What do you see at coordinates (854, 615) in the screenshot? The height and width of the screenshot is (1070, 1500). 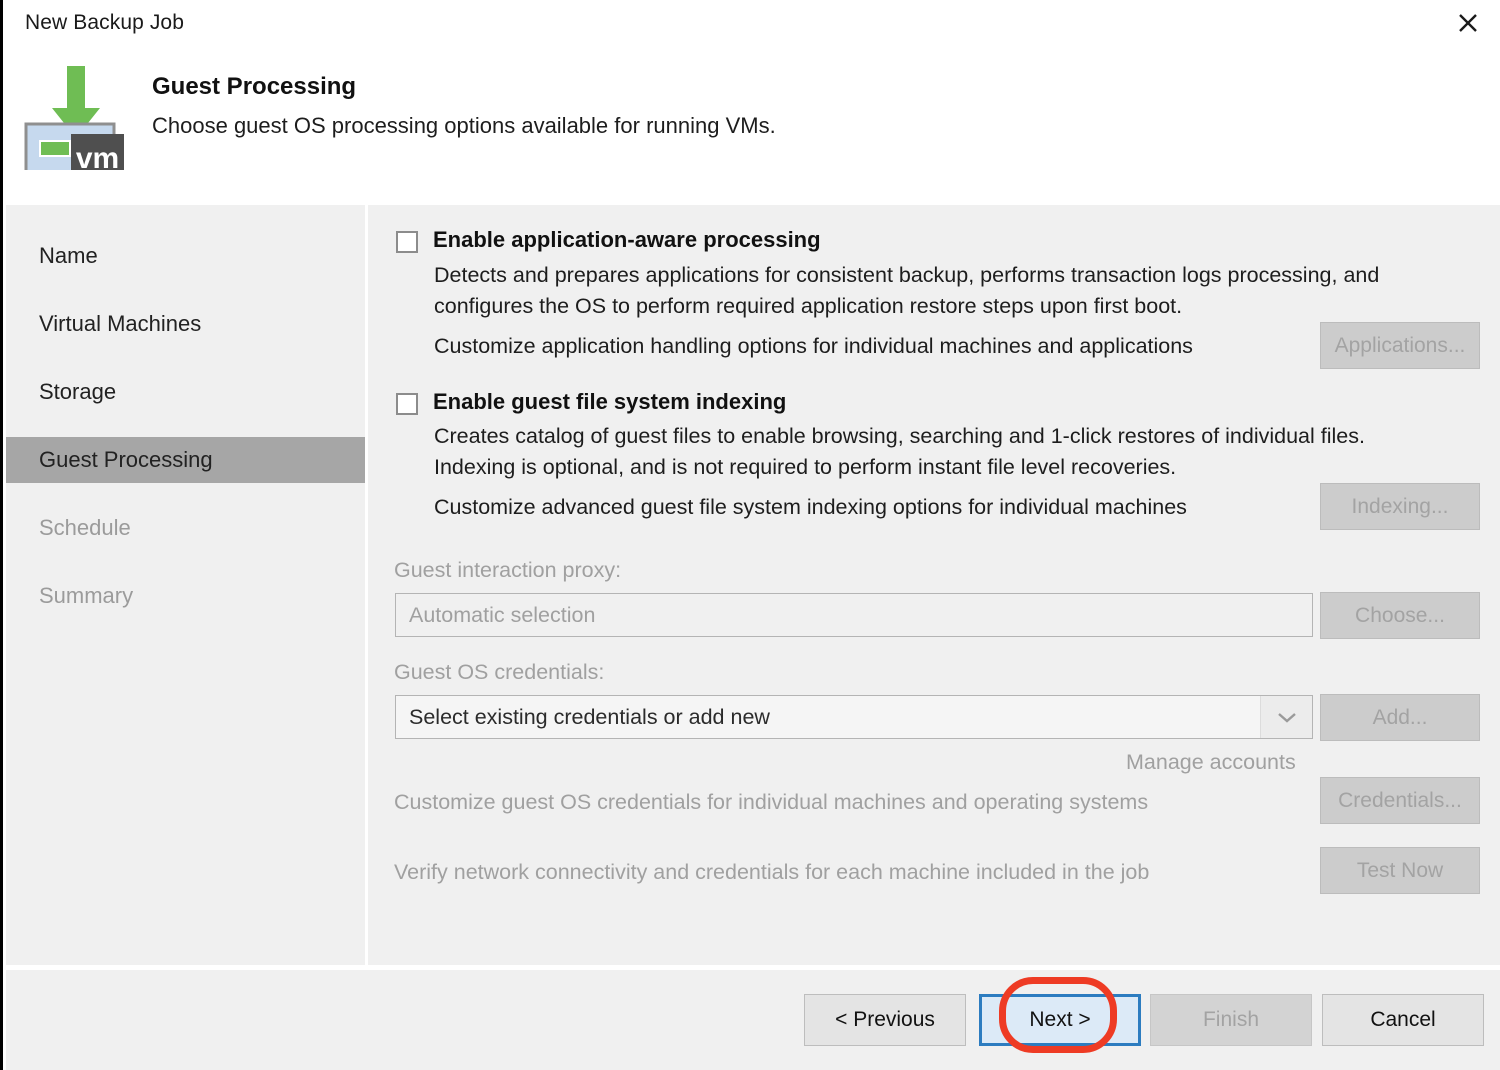 I see `guest-interaction-proxy-input: Automatic selection` at bounding box center [854, 615].